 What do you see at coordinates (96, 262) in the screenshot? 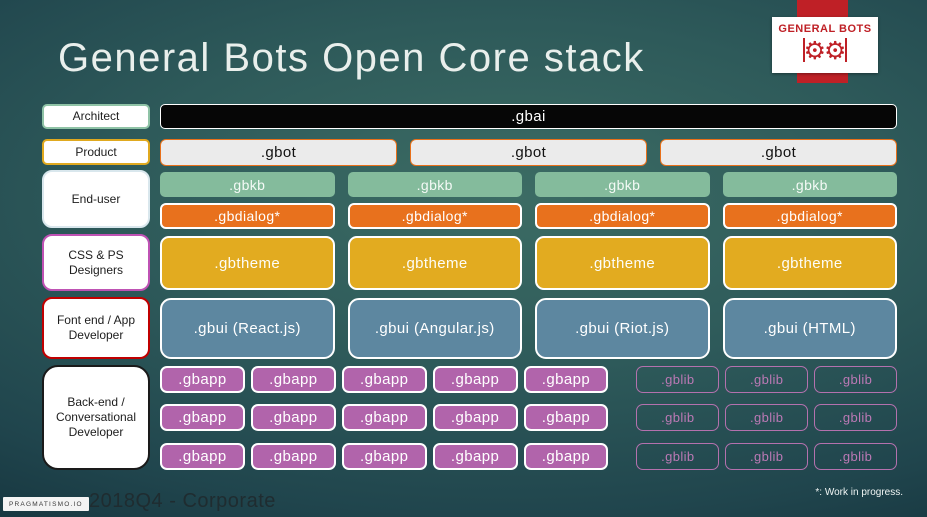
I see `role-label-designers: CSS & PS Designers` at bounding box center [96, 262].